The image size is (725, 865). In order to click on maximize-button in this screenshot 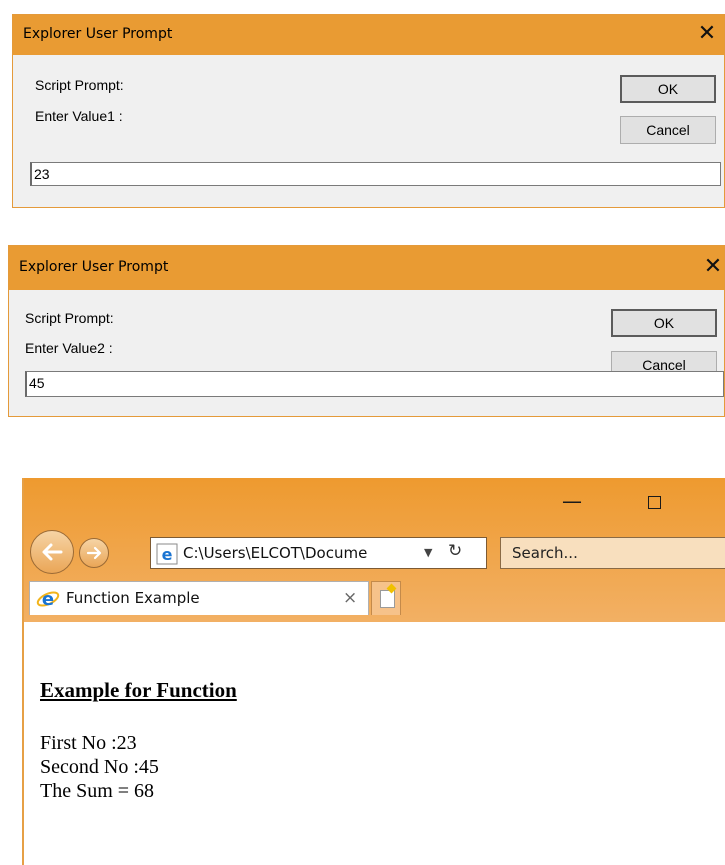, I will do `click(654, 501)`.